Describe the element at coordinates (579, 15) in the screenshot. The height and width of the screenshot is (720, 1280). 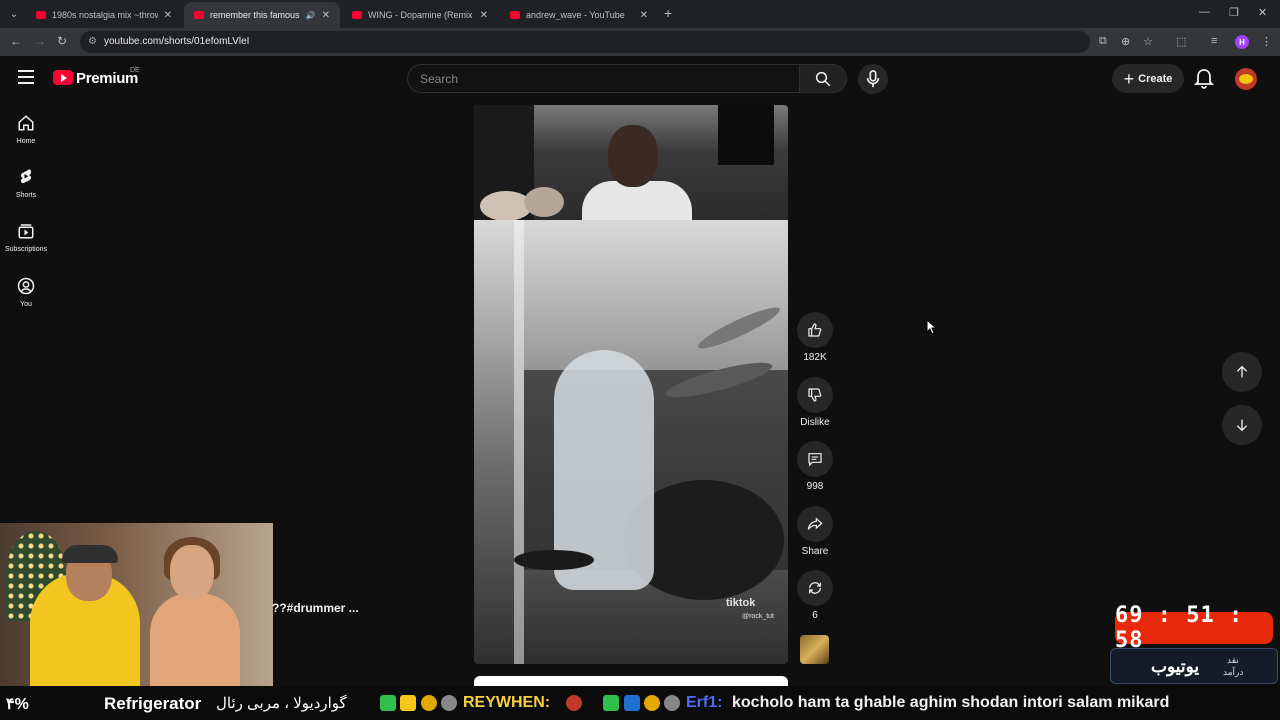
I see `tab-andrew-wave: andrew_wave - YouTube ✕` at that location.